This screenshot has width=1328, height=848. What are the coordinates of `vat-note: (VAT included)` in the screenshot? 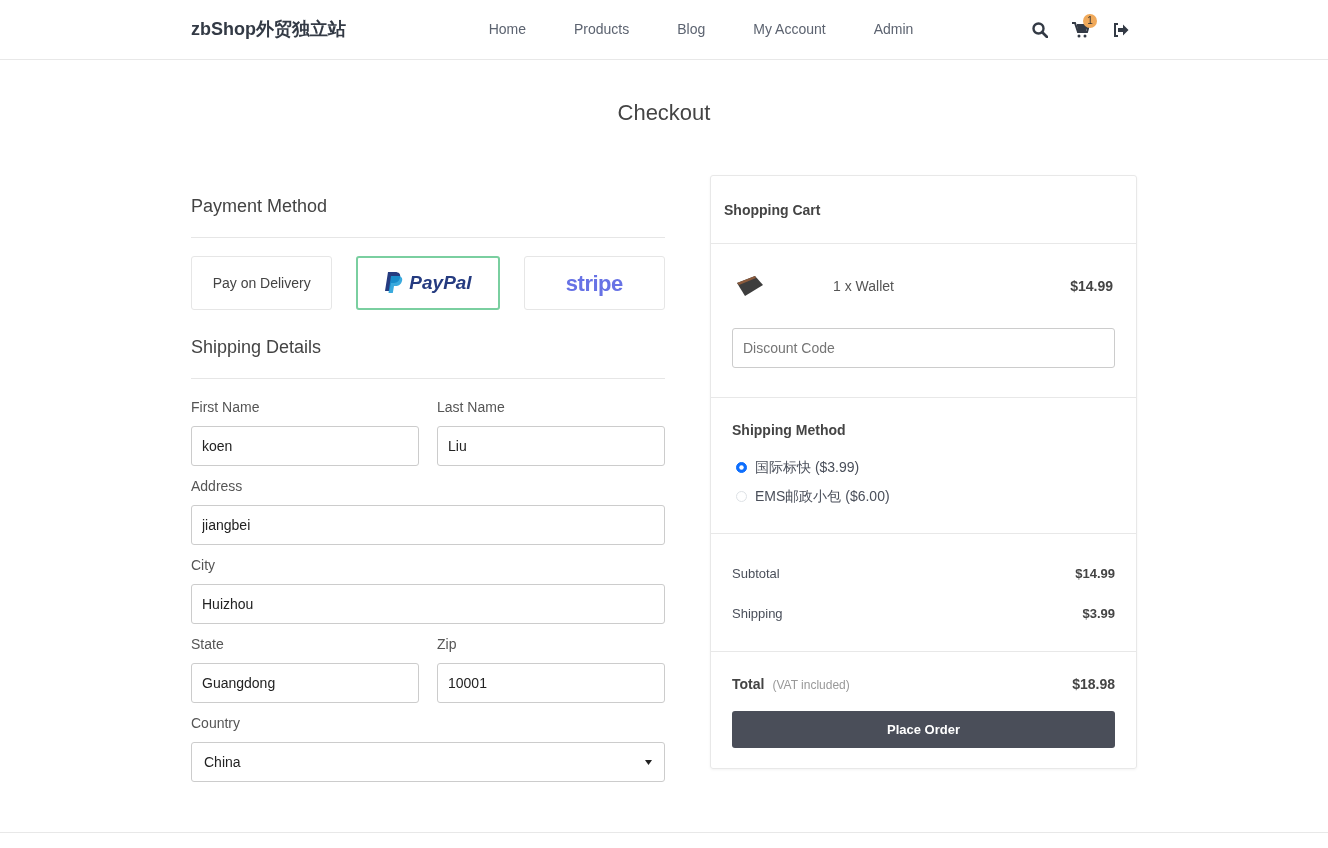 It's located at (811, 685).